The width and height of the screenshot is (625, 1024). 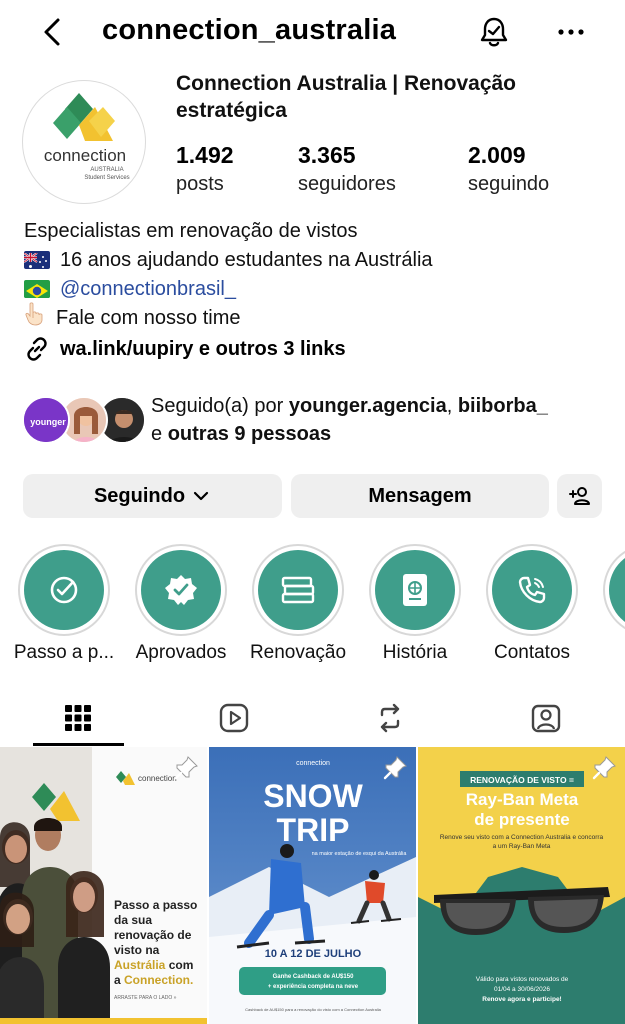 I want to click on svg-text:na maior estação de esqui da A: na maior estação de esqui da Austrália, so click(x=360, y=854).